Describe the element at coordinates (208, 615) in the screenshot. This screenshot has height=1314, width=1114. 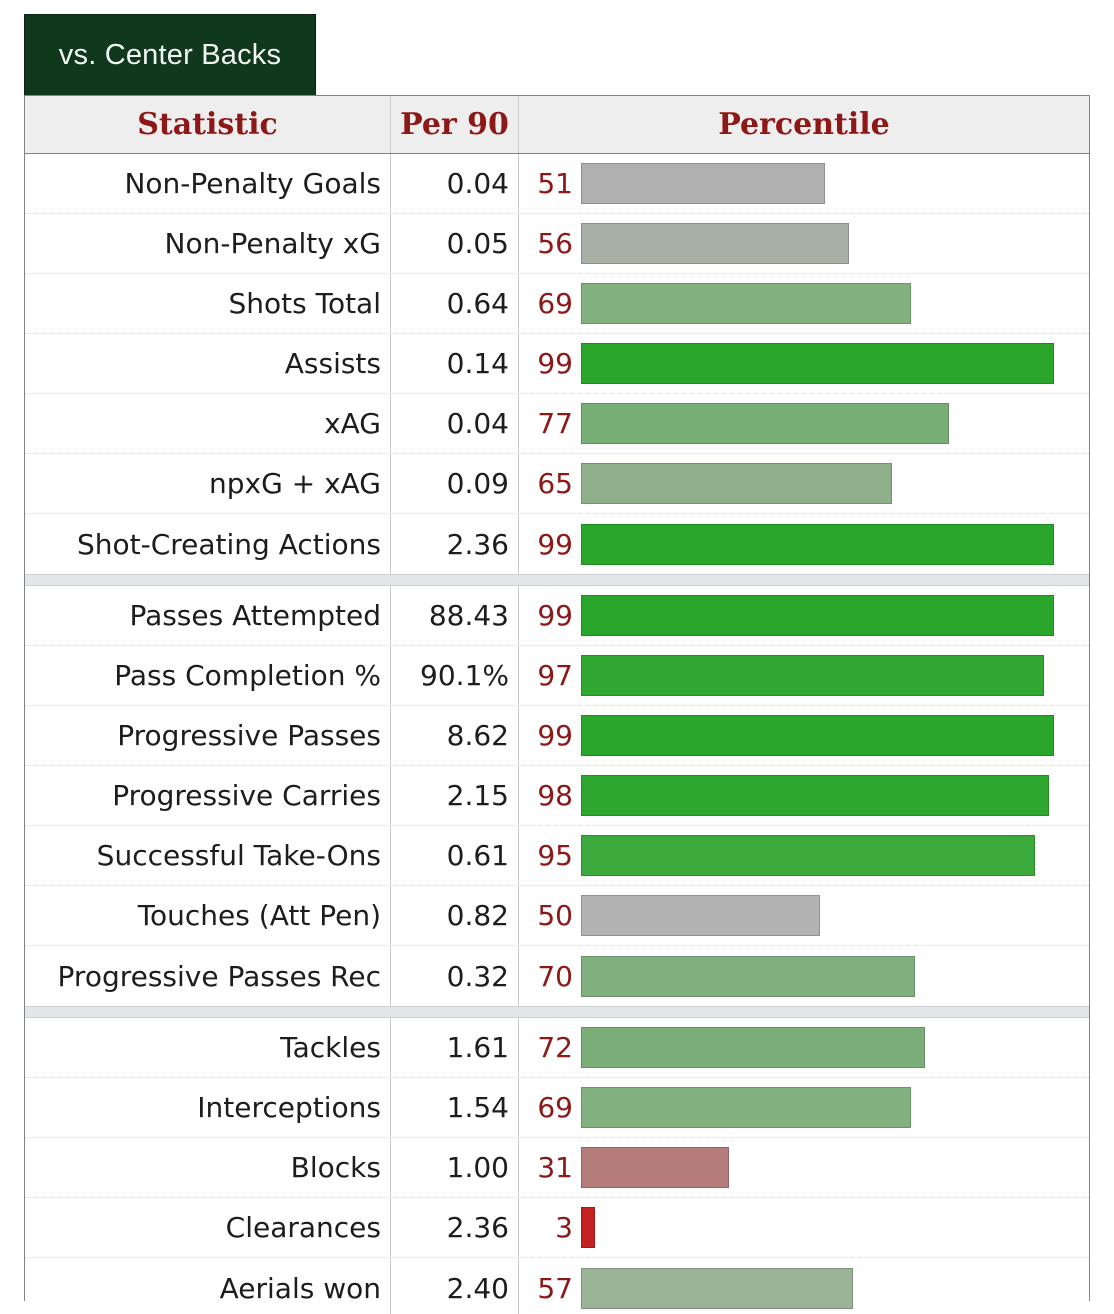
I see `cell-statistic: Passes Attempted` at that location.